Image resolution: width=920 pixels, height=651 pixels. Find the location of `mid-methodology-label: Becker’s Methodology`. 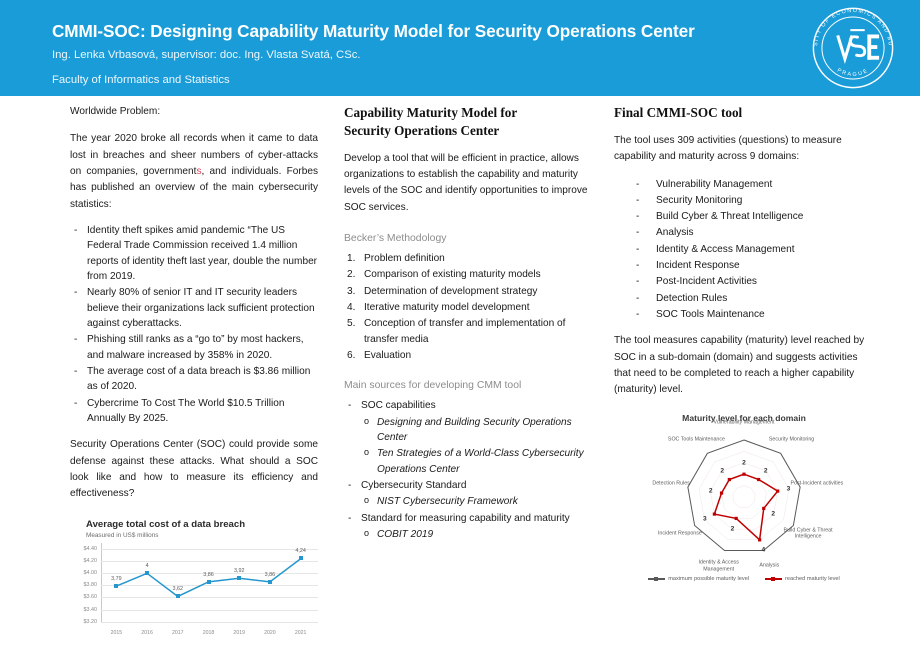

mid-methodology-label: Becker’s Methodology is located at coordinates (395, 238).